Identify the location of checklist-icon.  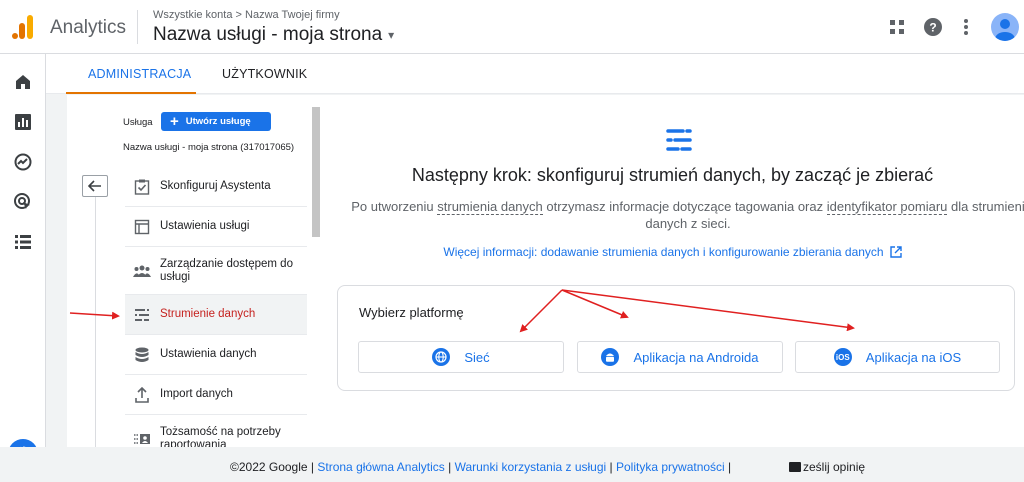
(142, 187).